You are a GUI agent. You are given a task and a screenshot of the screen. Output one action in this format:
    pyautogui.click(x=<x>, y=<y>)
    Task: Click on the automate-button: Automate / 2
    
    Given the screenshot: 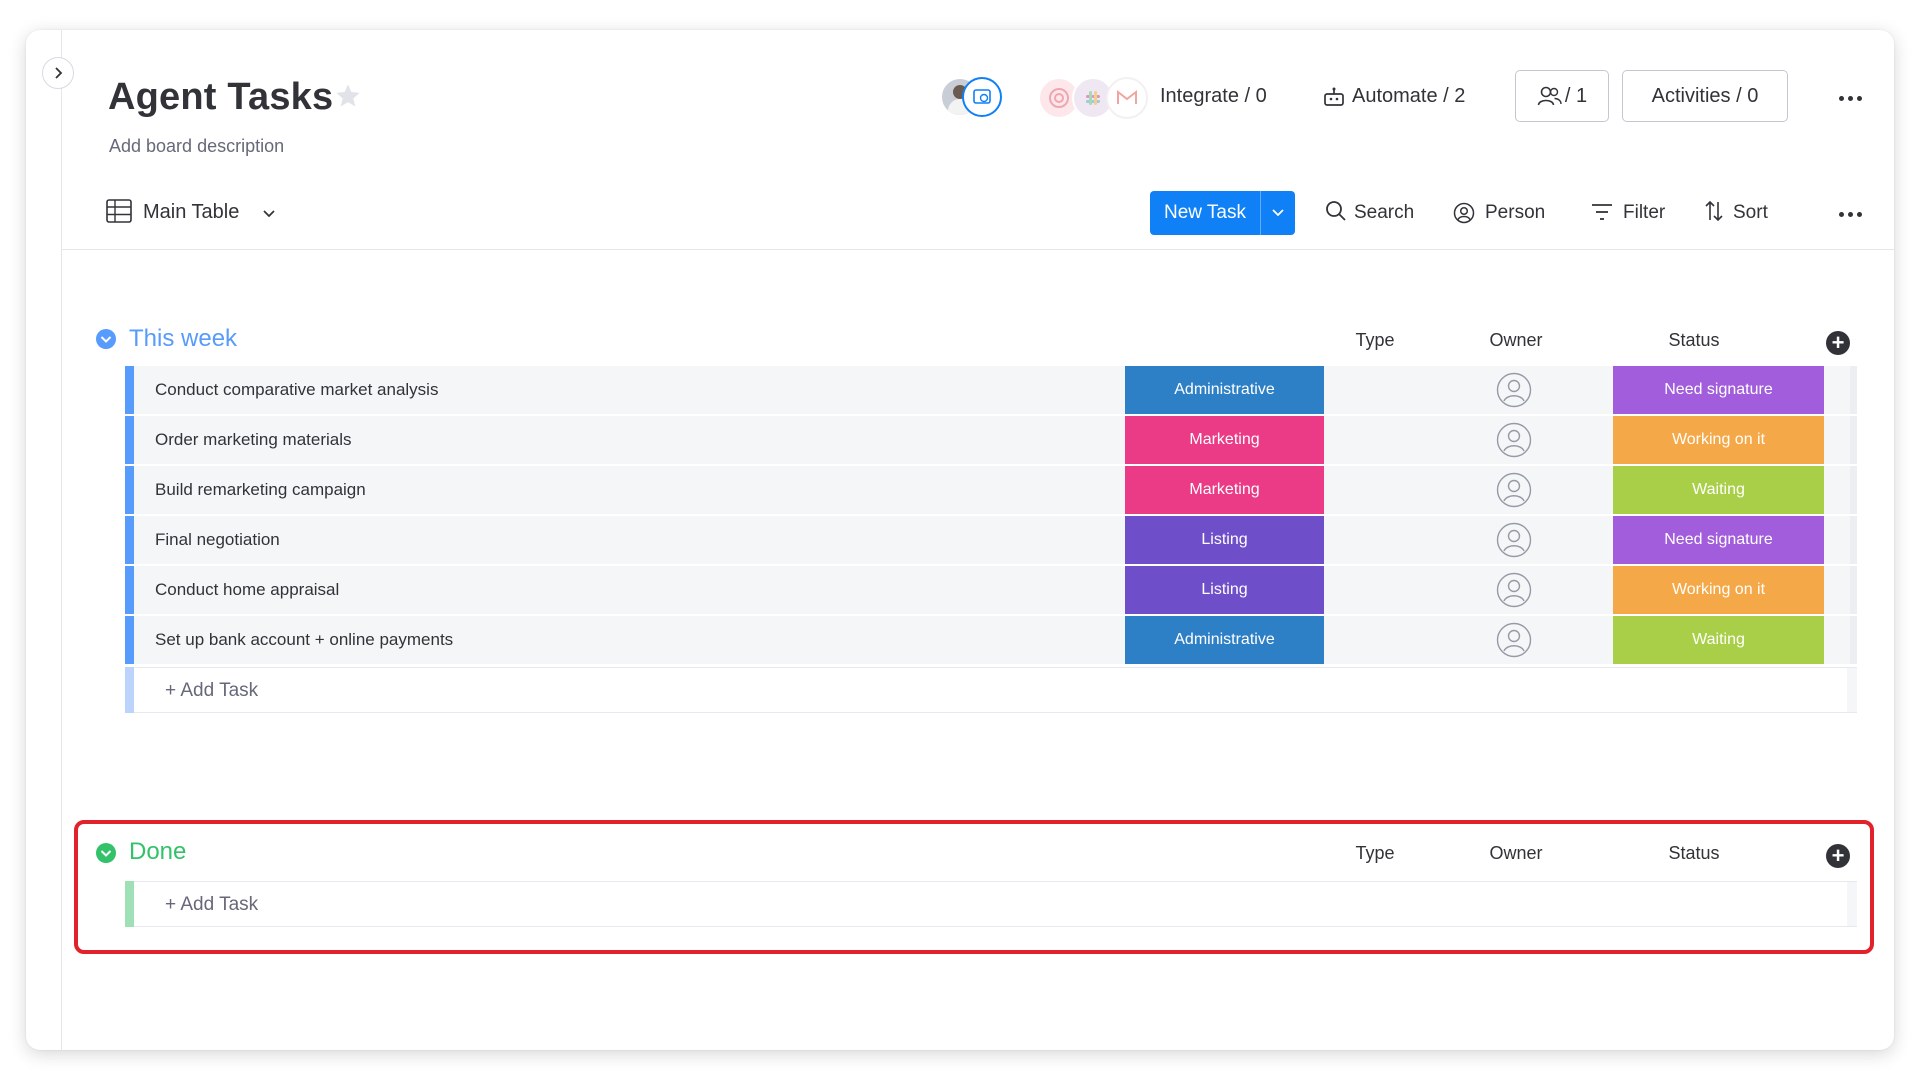 What is the action you would take?
    pyautogui.click(x=1408, y=96)
    